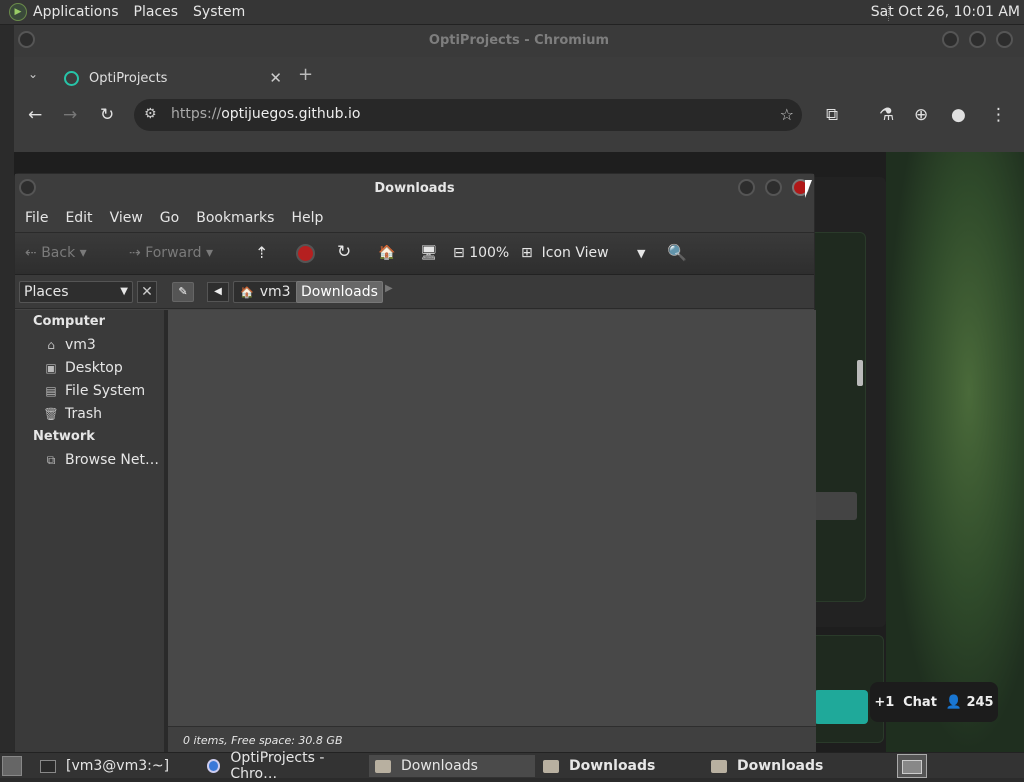 This screenshot has width=1024, height=782. What do you see at coordinates (78, 218) in the screenshot?
I see `menu-edit: Edit` at bounding box center [78, 218].